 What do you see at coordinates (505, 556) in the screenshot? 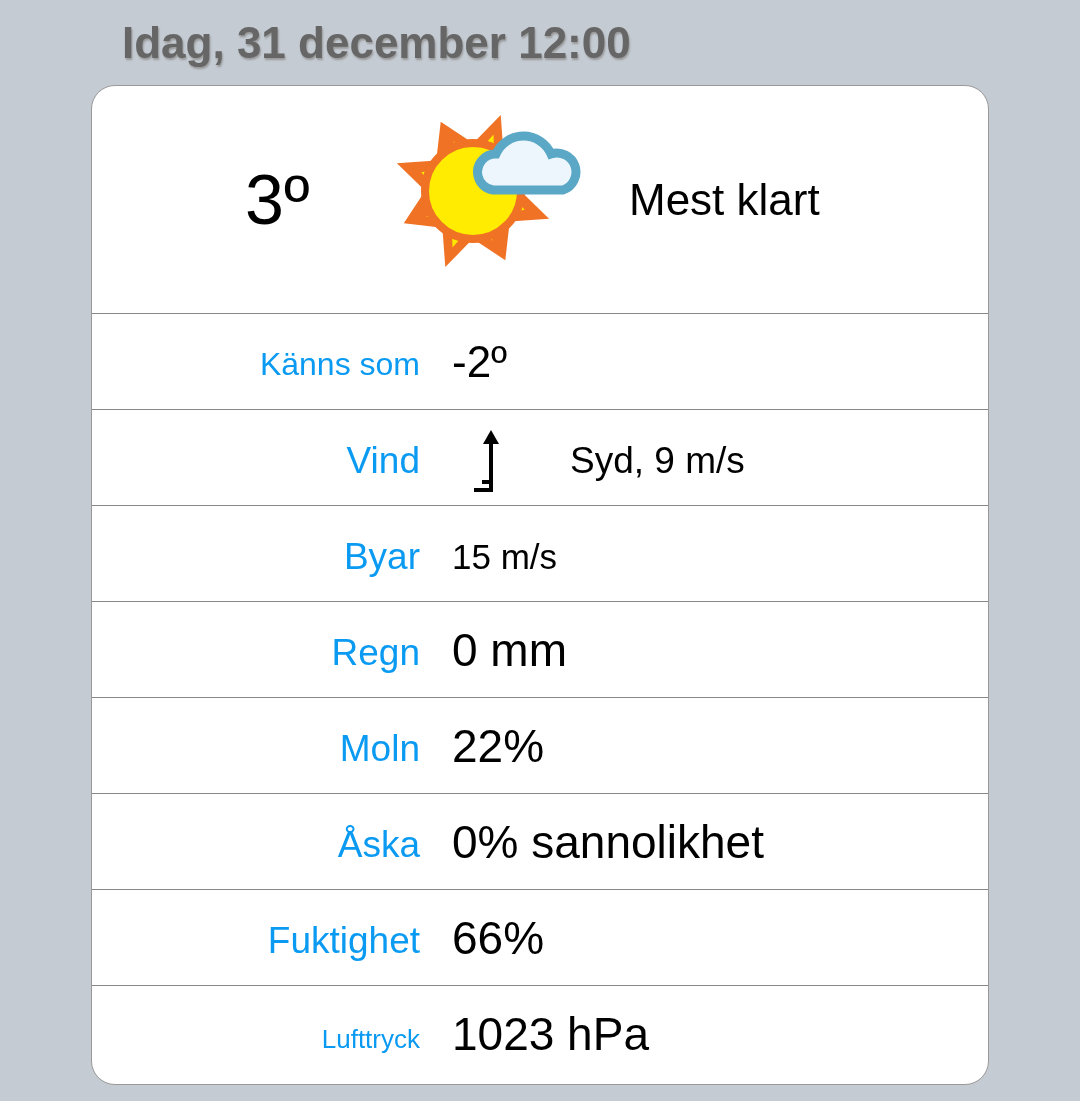
I see `row-value: 15 m/s` at bounding box center [505, 556].